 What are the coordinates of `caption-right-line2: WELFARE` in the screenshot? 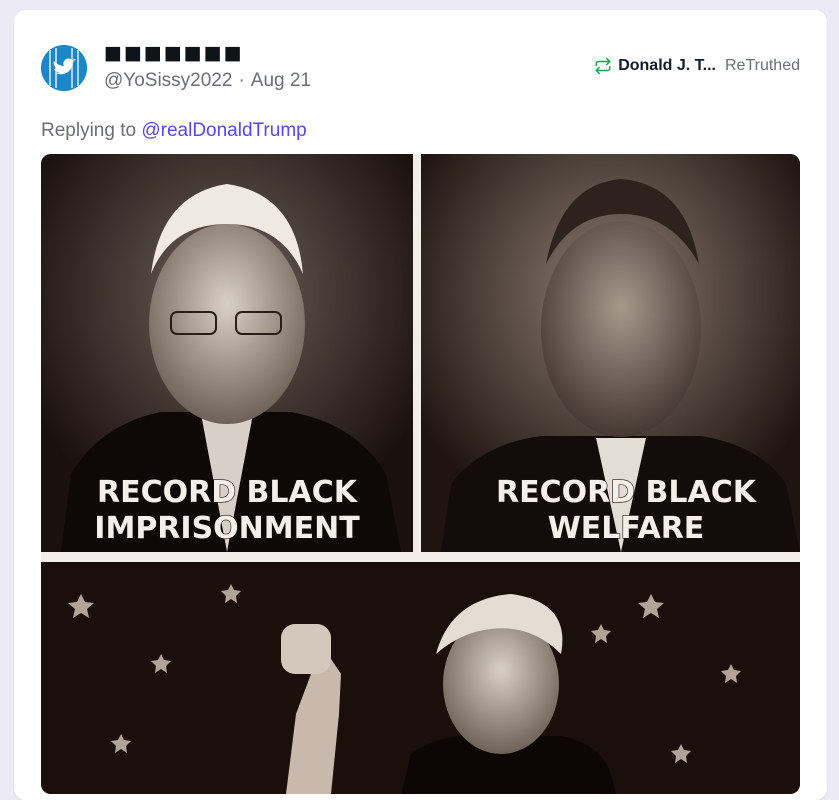 It's located at (626, 528).